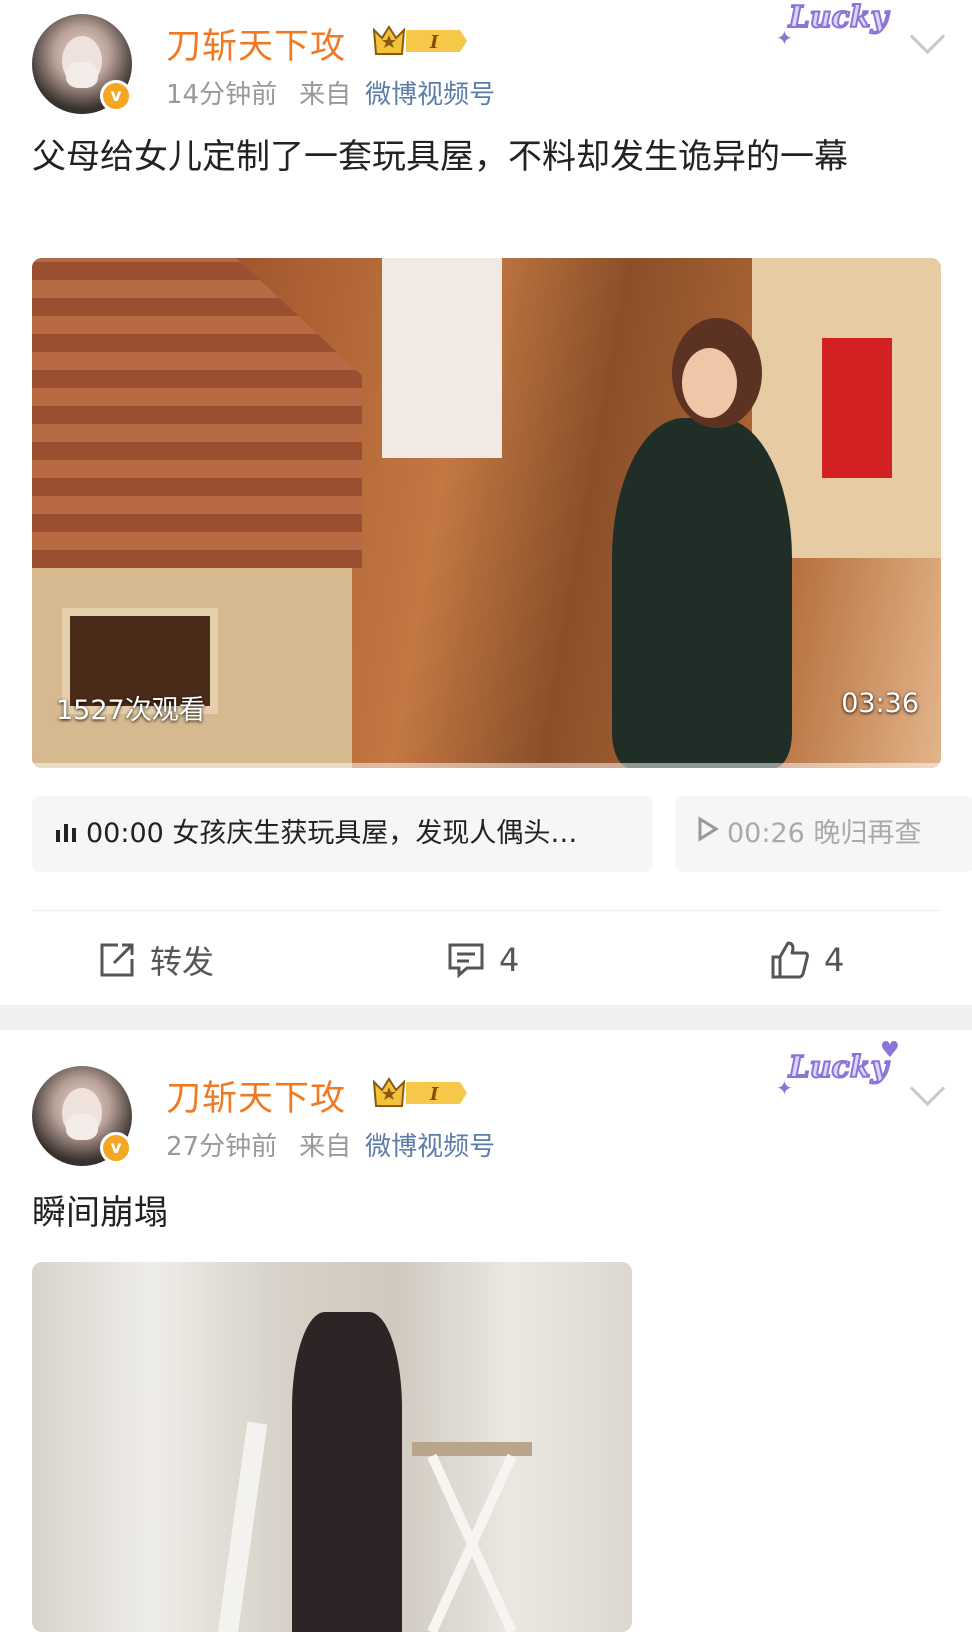  I want to click on video-chapter: 00:26 晚归再查, so click(823, 834).